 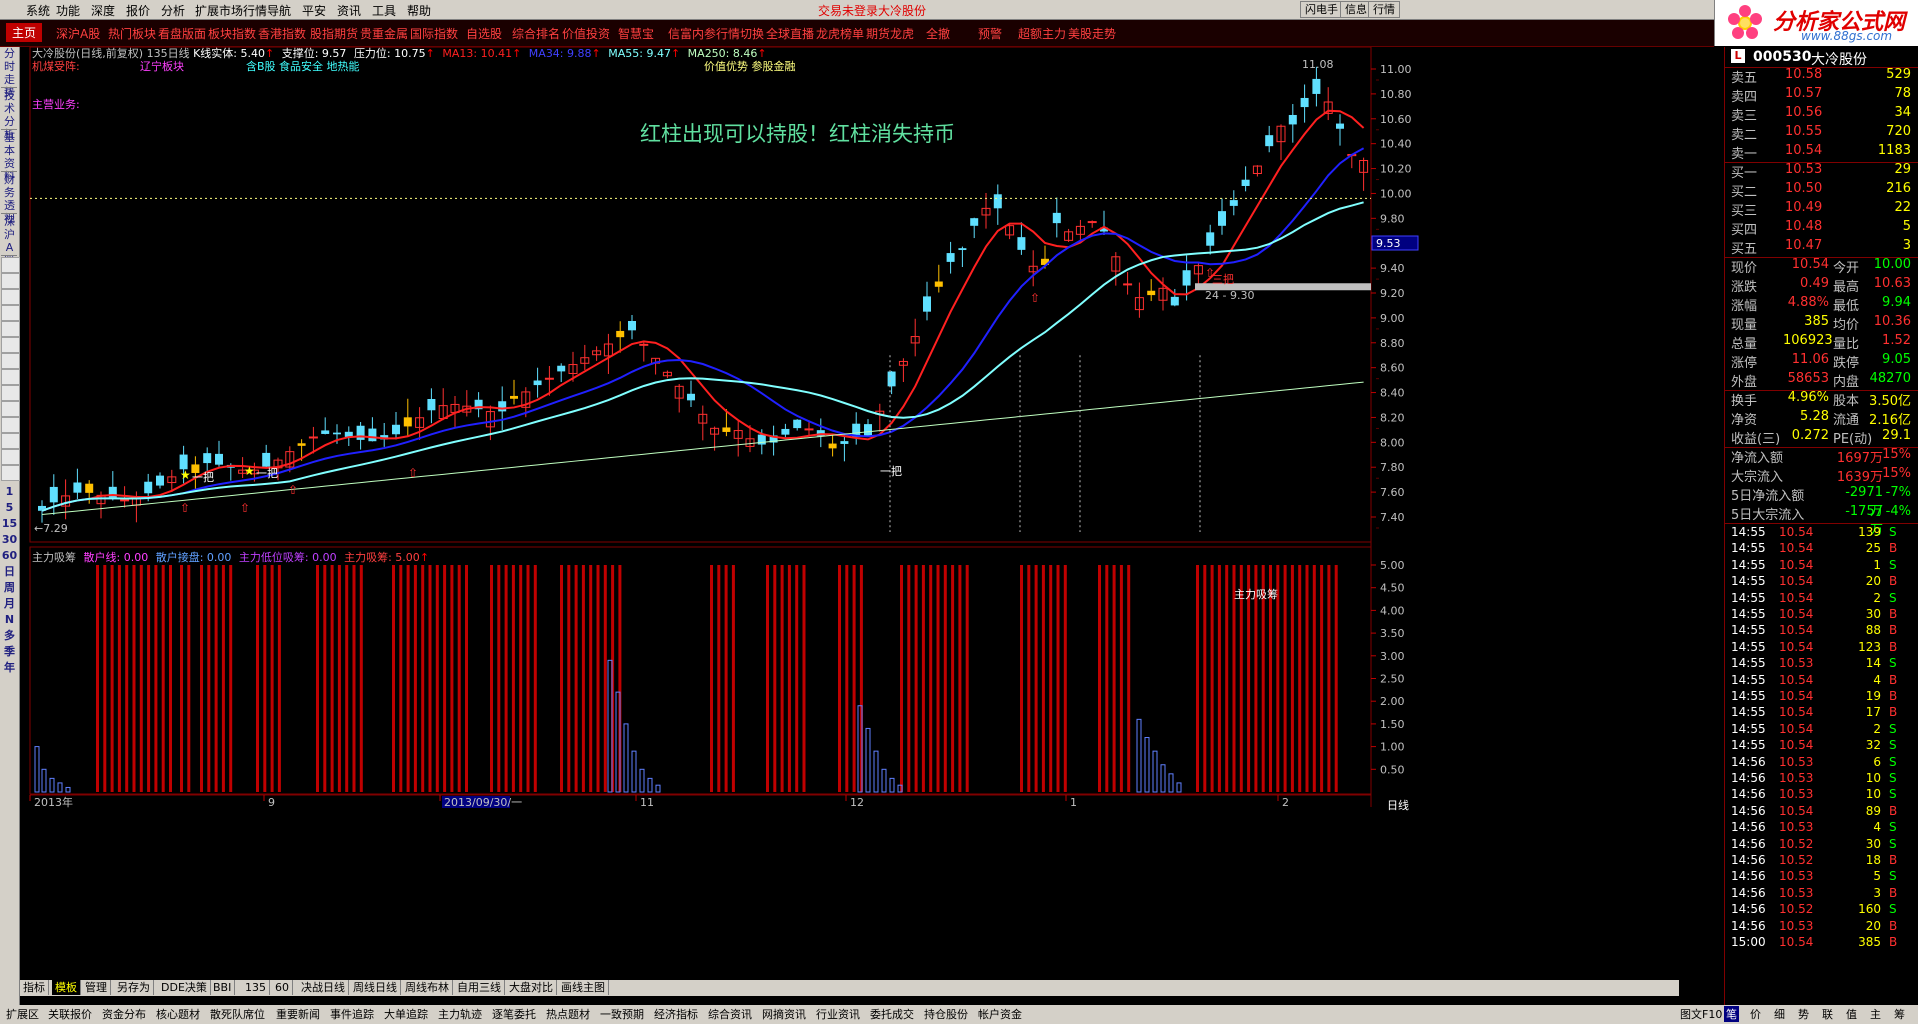 I want to click on indicator-sar-icon, so click(x=10, y=473).